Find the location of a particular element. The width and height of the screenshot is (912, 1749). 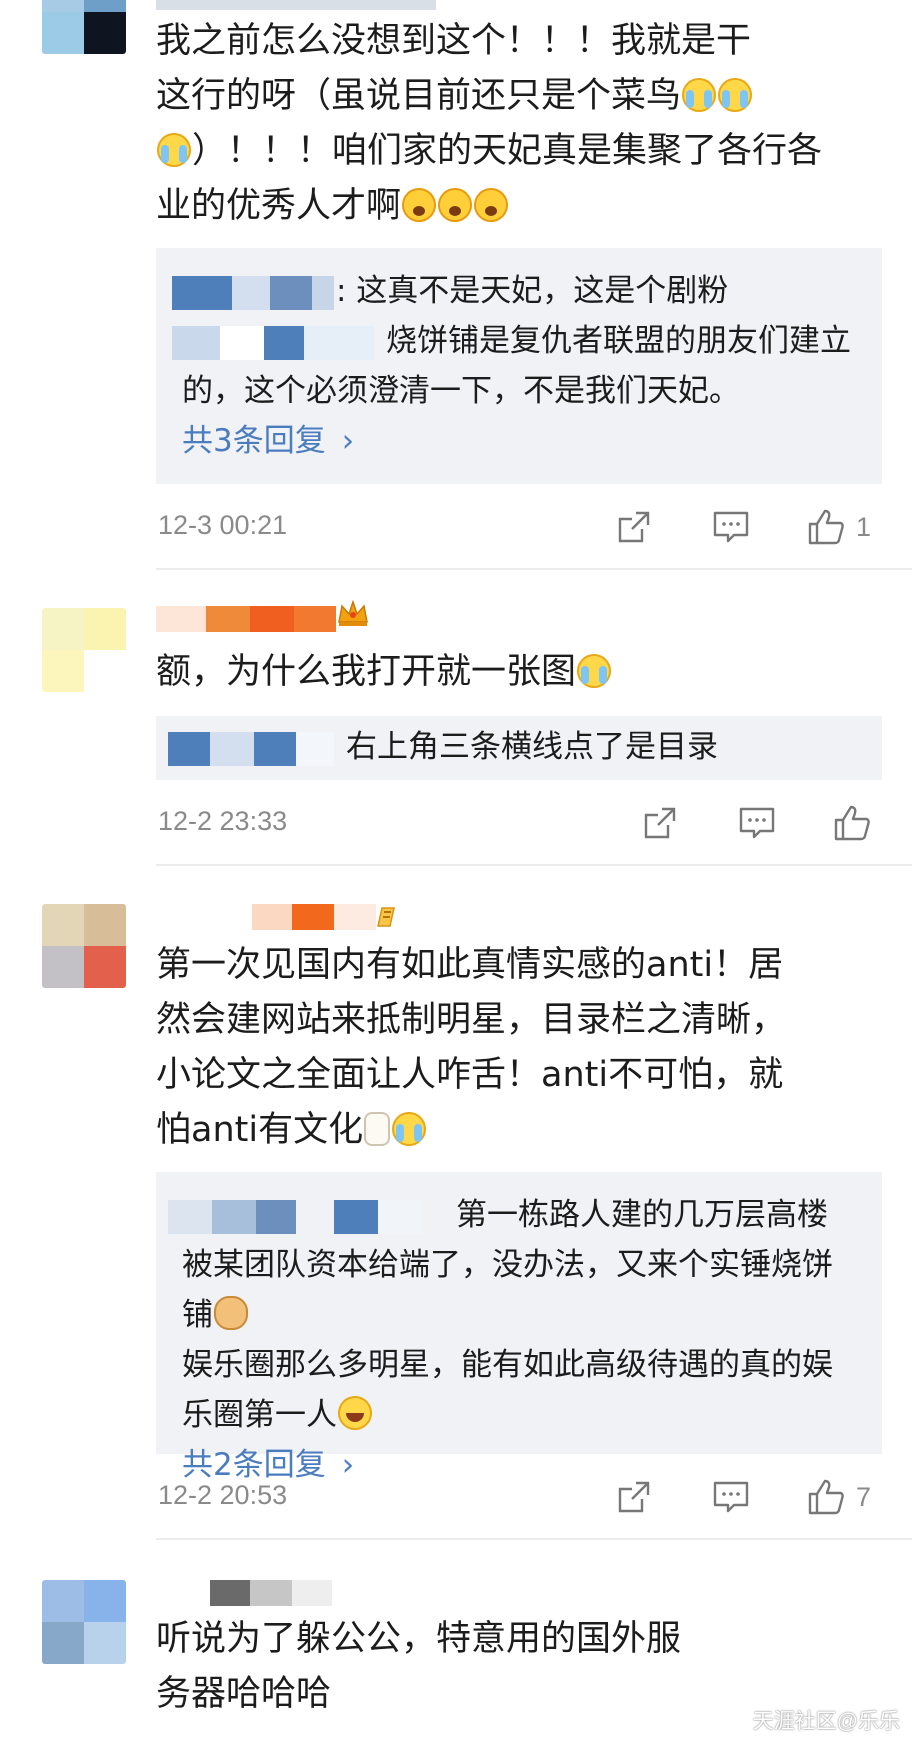

reply-item: : 这真不是天妃，这是个剧粉 is located at coordinates (514, 291).